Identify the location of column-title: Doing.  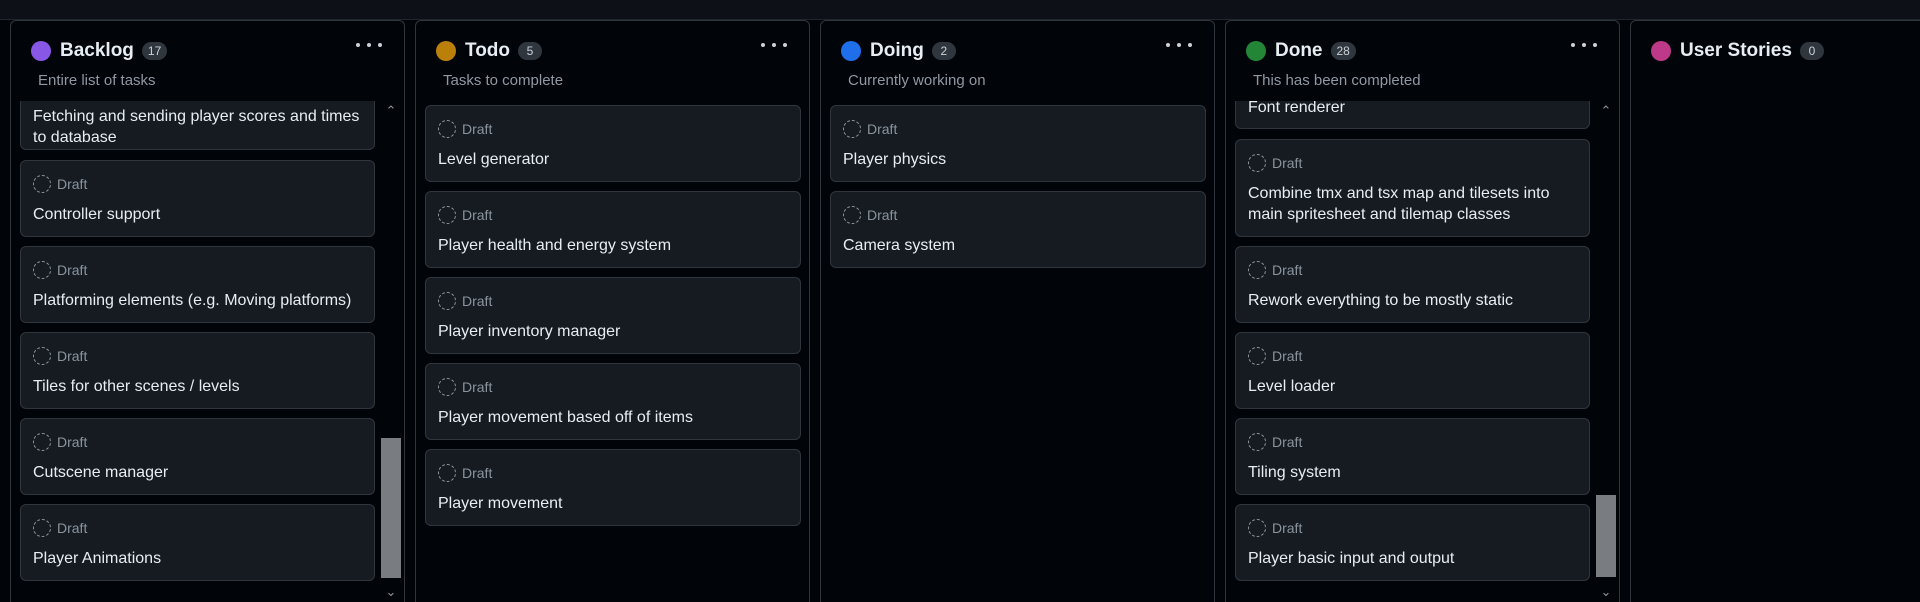
(897, 50).